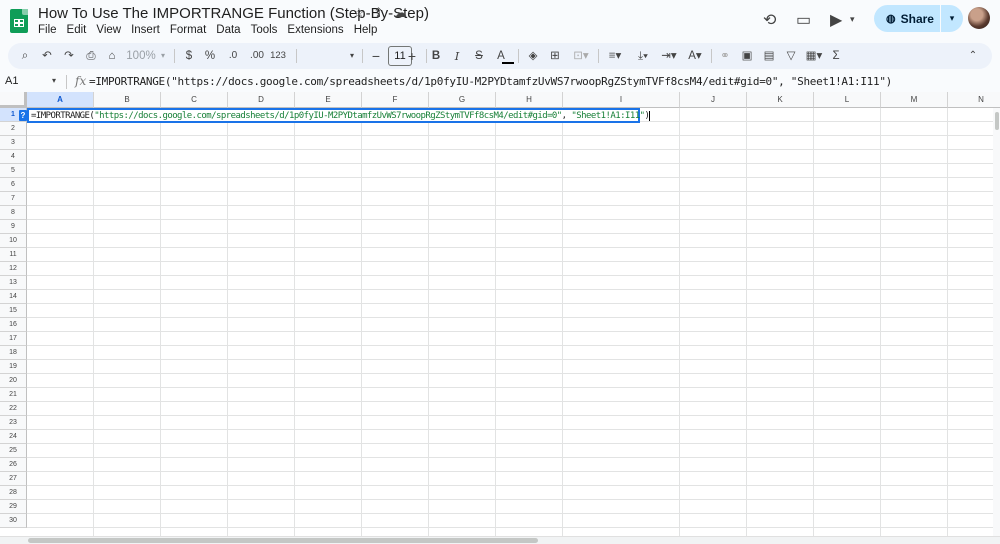 The height and width of the screenshot is (544, 1000). Describe the element at coordinates (108, 30) in the screenshot. I see `menu-view: View` at that location.